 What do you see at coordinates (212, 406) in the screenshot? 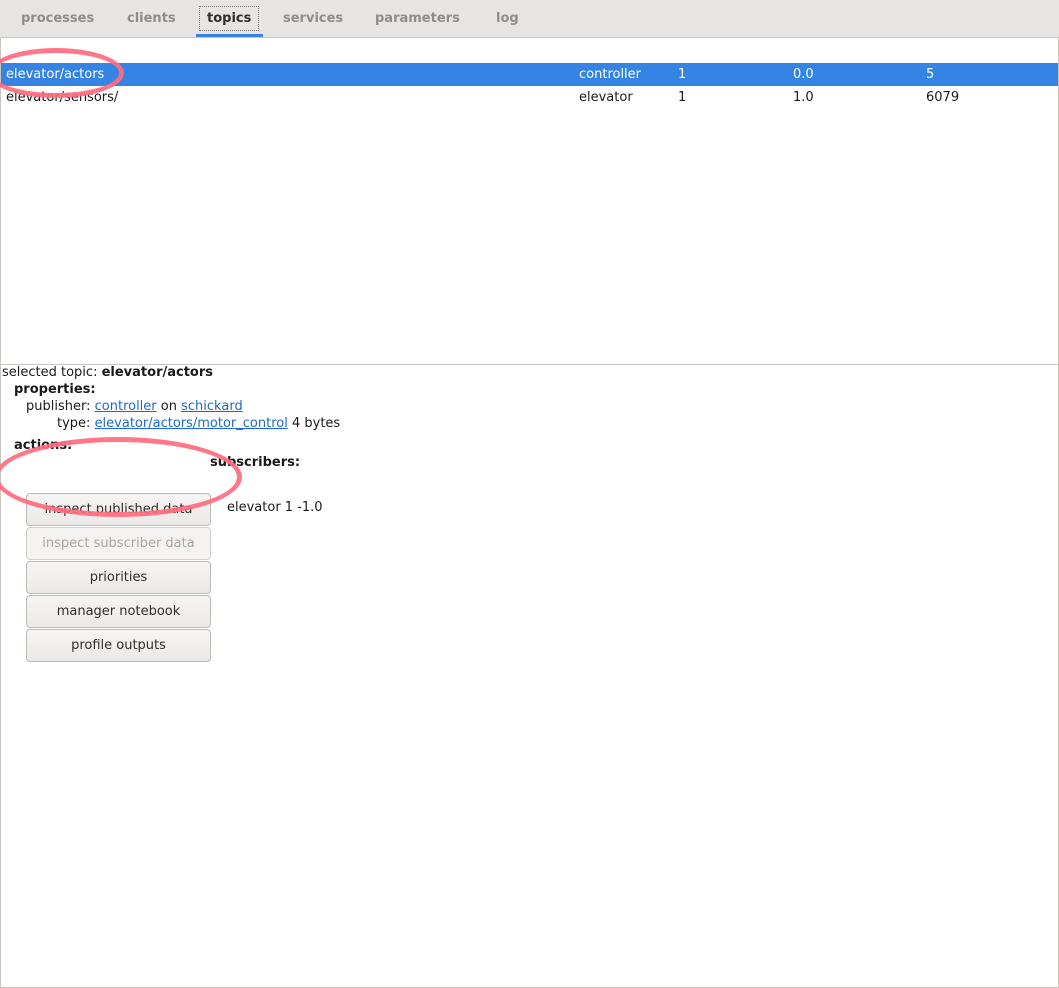
I see `host-link: schickard` at bounding box center [212, 406].